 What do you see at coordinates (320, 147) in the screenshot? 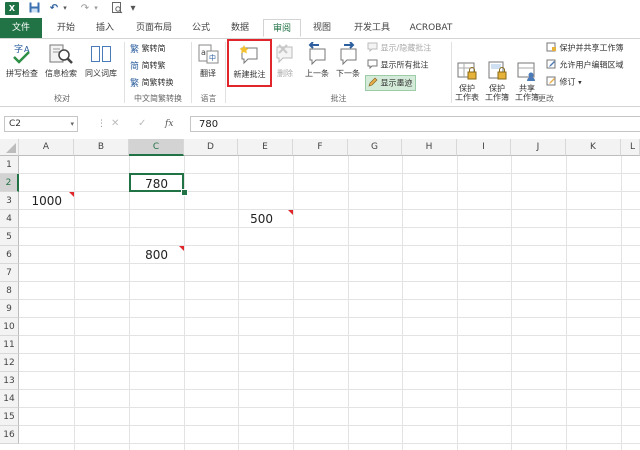
I see `column-header: F` at bounding box center [320, 147].